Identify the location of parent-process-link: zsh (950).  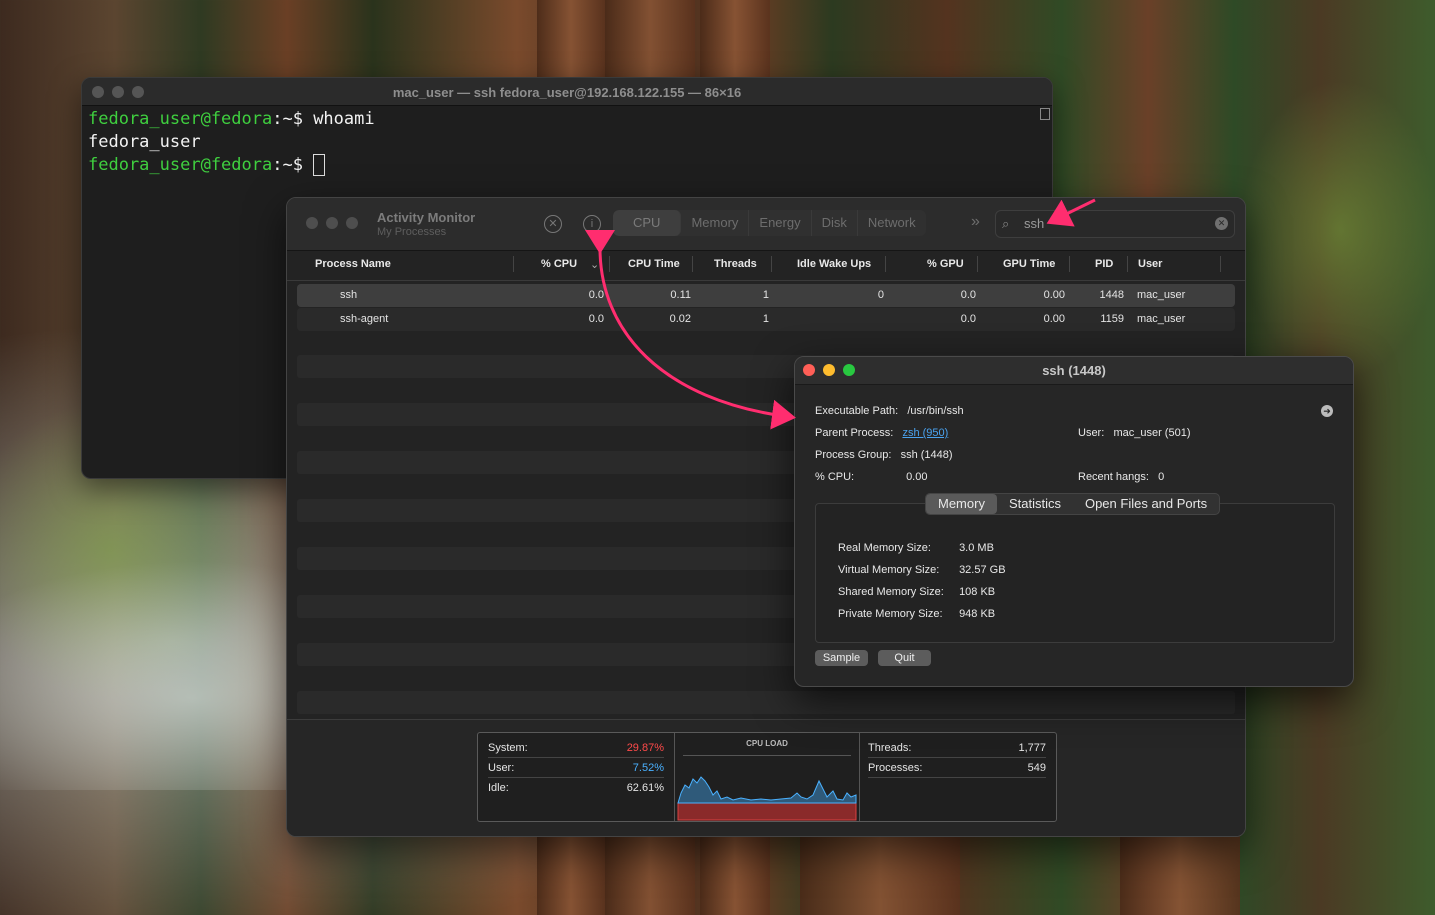
(925, 433).